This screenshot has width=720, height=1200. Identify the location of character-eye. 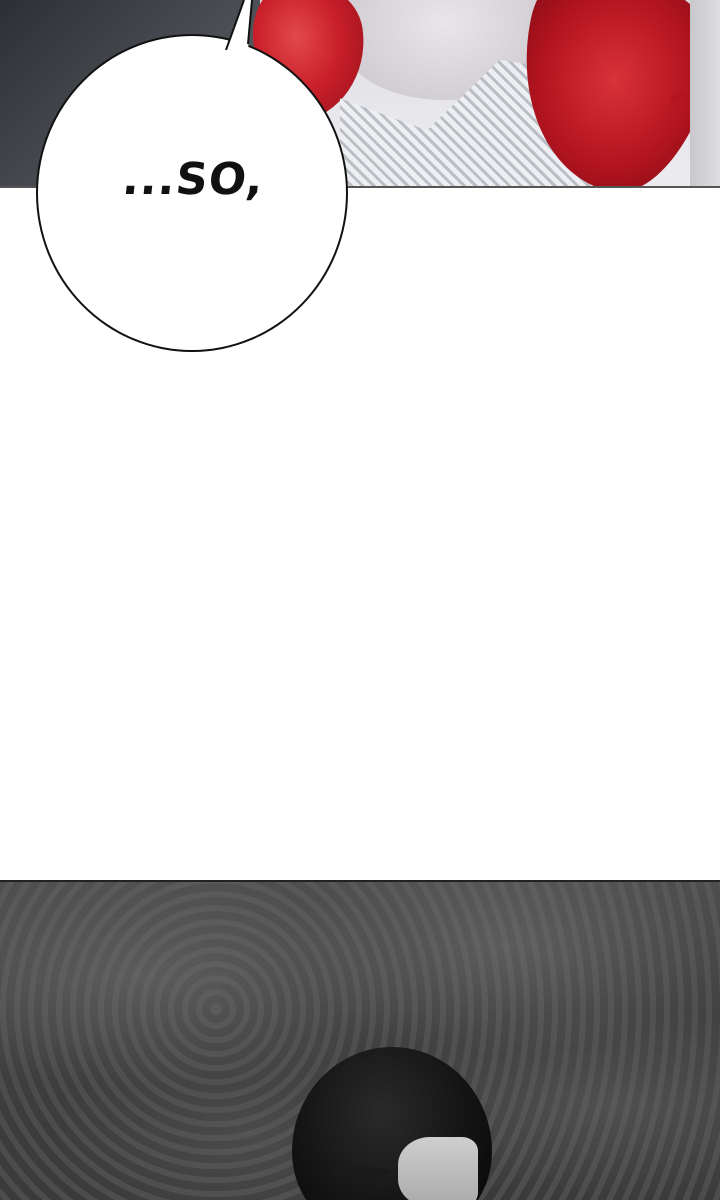
(360, 1172).